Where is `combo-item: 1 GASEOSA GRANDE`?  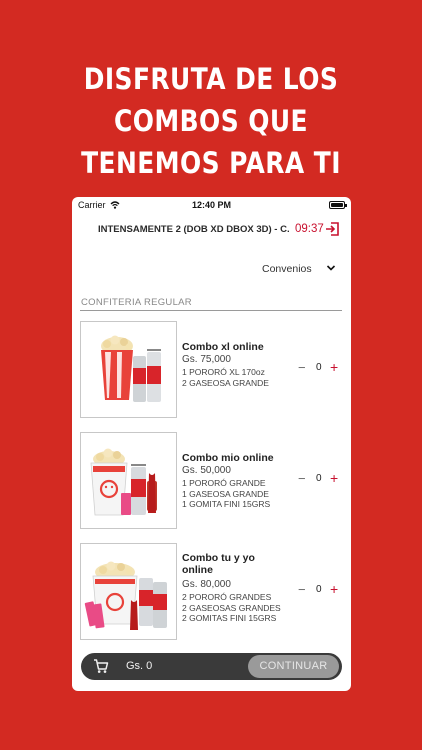 combo-item: 1 GASEOSA GRANDE is located at coordinates (225, 493).